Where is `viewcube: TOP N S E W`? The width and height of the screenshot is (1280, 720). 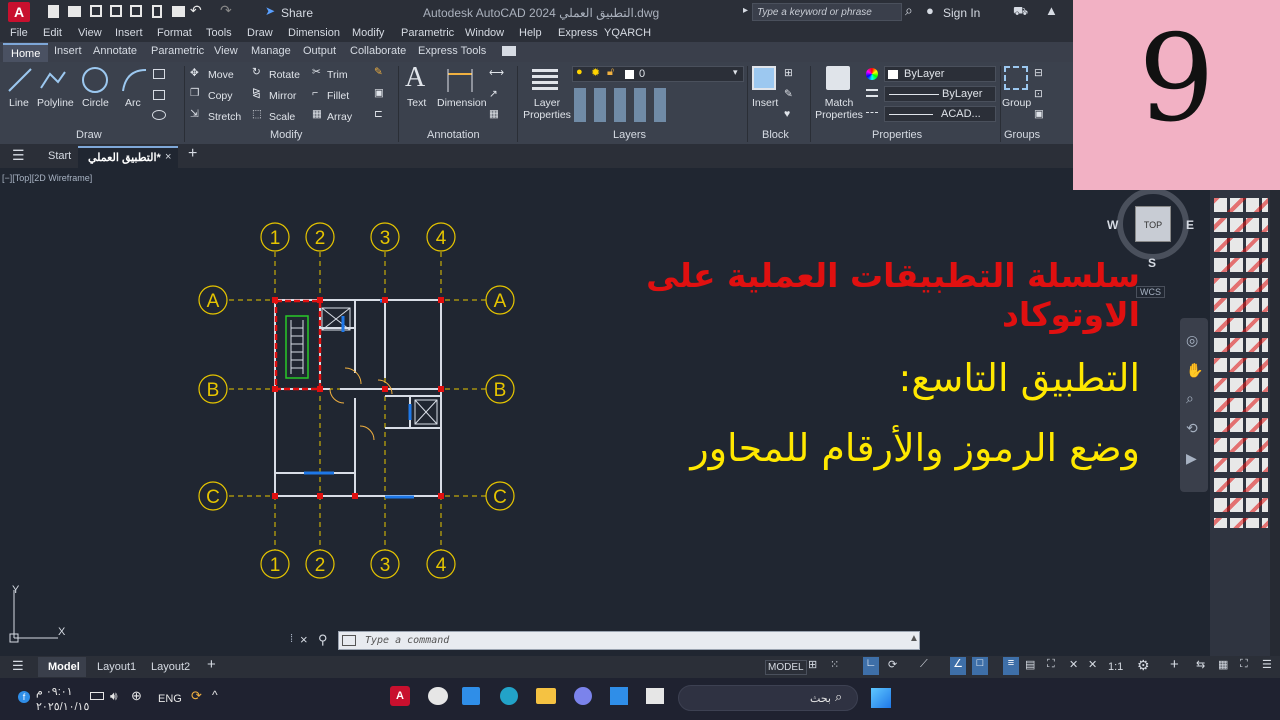 viewcube: TOP N S E W is located at coordinates (1150, 224).